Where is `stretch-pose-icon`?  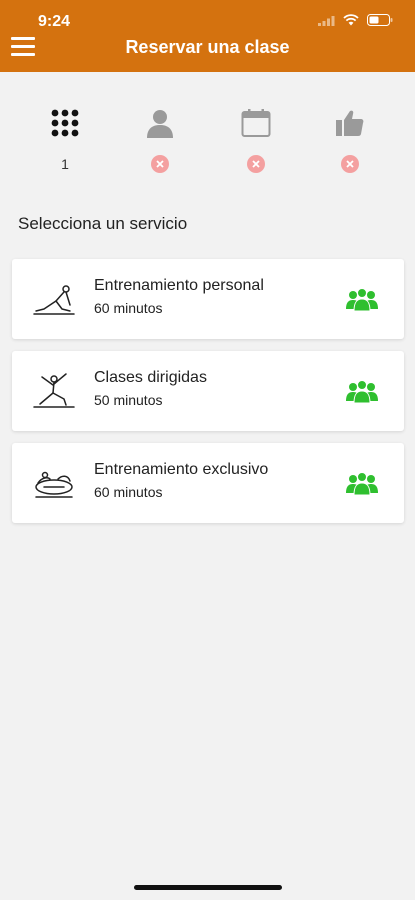
stretch-pose-icon is located at coordinates (54, 299).